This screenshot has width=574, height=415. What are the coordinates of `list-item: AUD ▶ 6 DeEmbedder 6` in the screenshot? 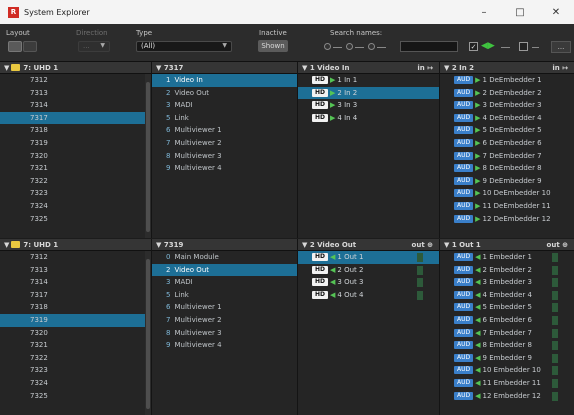 It's located at (507, 143).